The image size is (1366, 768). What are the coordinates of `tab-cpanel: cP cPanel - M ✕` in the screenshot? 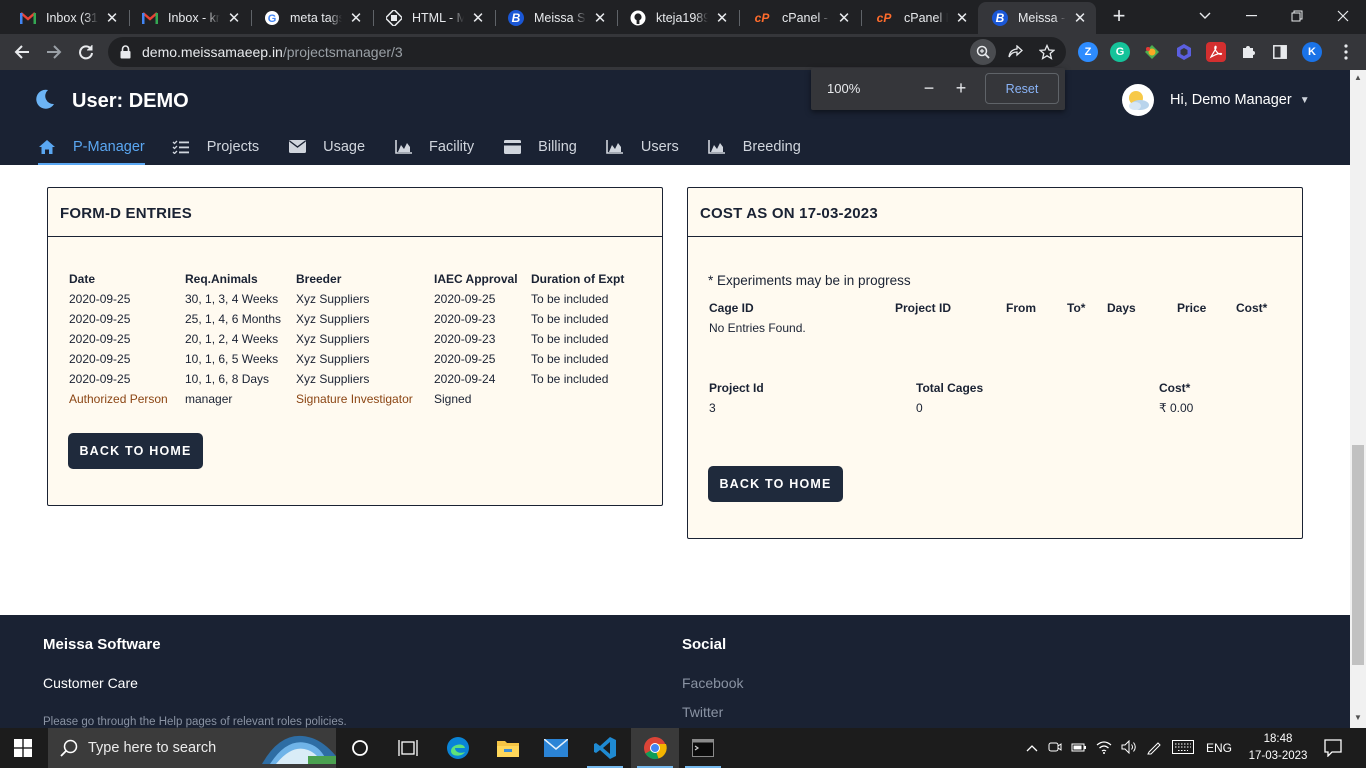 It's located at (799, 18).